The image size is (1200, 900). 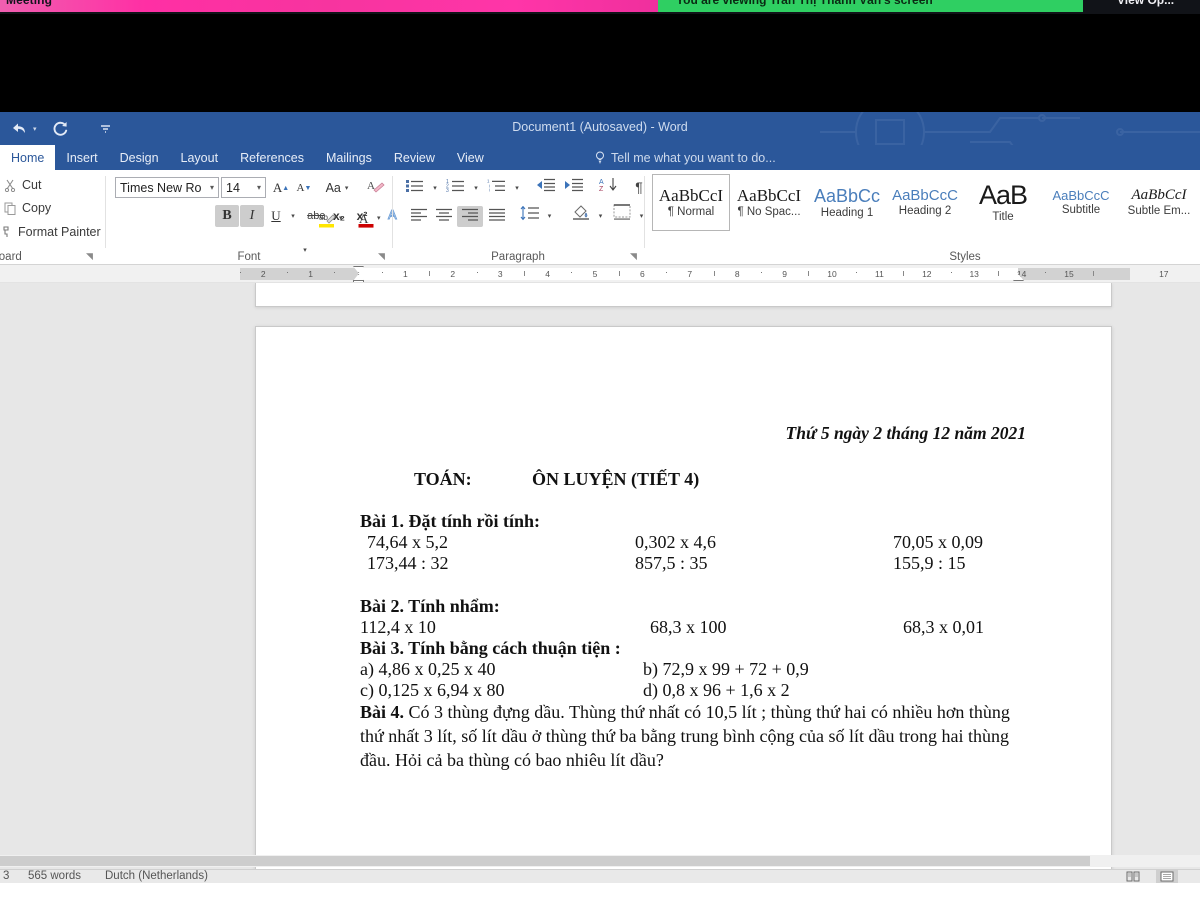 I want to click on shrink-font-button: A ▼, so click(x=304, y=188).